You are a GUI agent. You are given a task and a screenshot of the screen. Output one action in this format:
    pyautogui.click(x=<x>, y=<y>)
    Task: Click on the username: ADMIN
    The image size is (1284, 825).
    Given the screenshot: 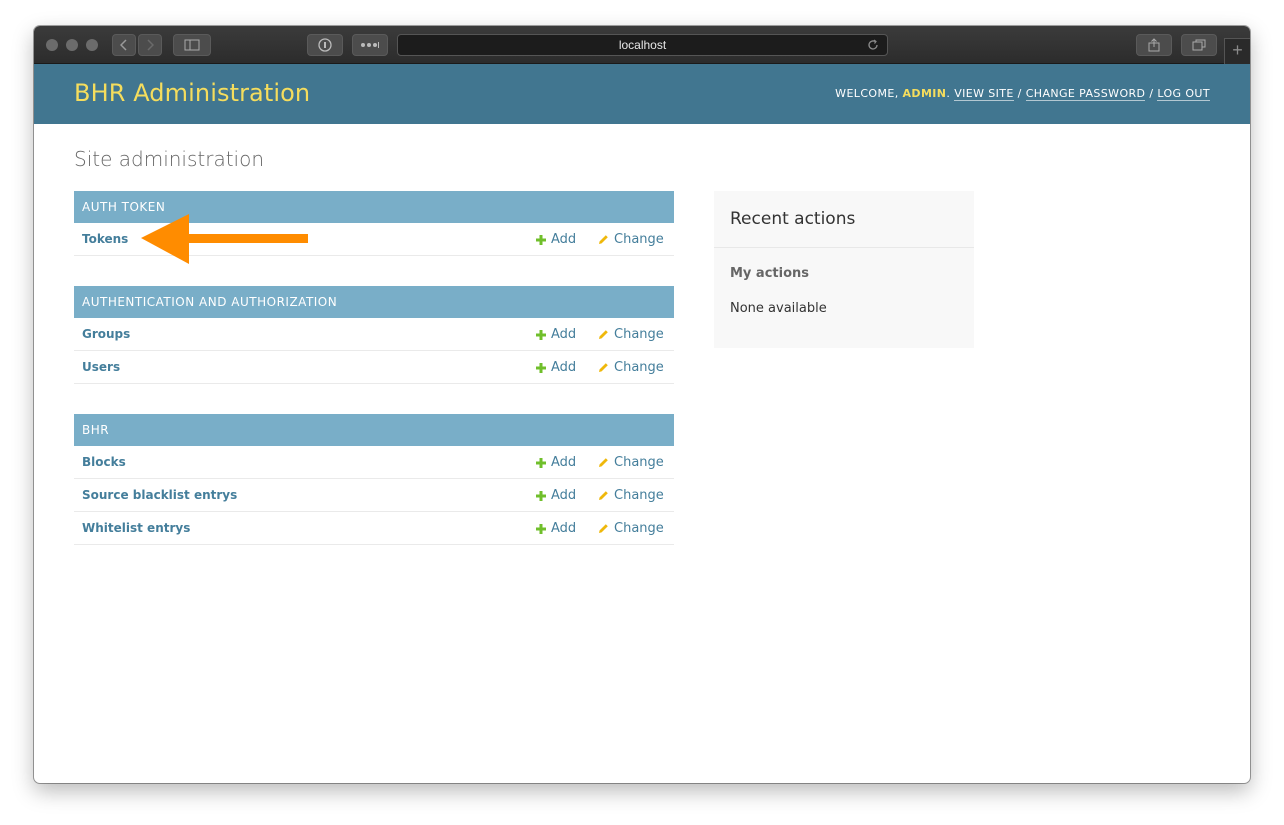 What is the action you would take?
    pyautogui.click(x=924, y=93)
    